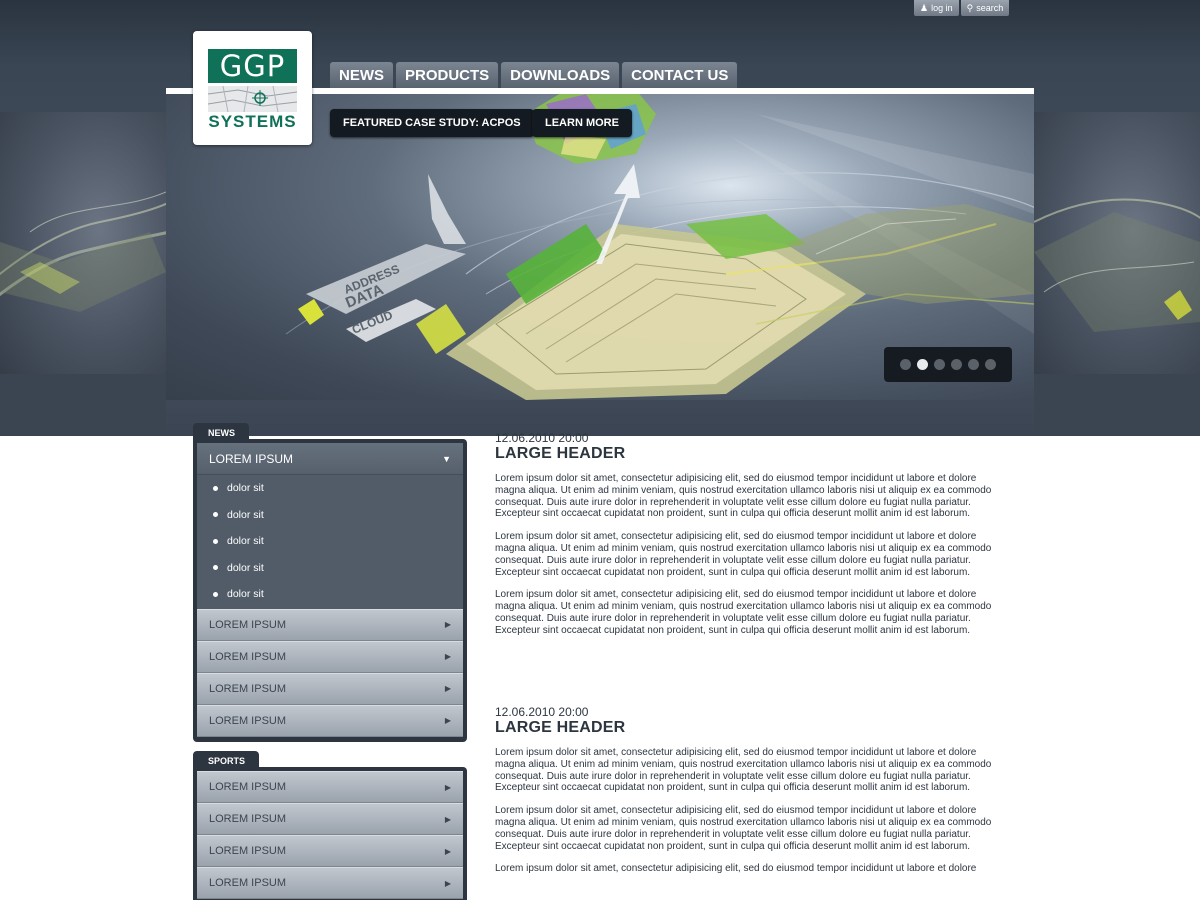 This screenshot has height=900, width=1200. I want to click on utility-bar: ♟ log in ⚲ search, so click(962, 8).